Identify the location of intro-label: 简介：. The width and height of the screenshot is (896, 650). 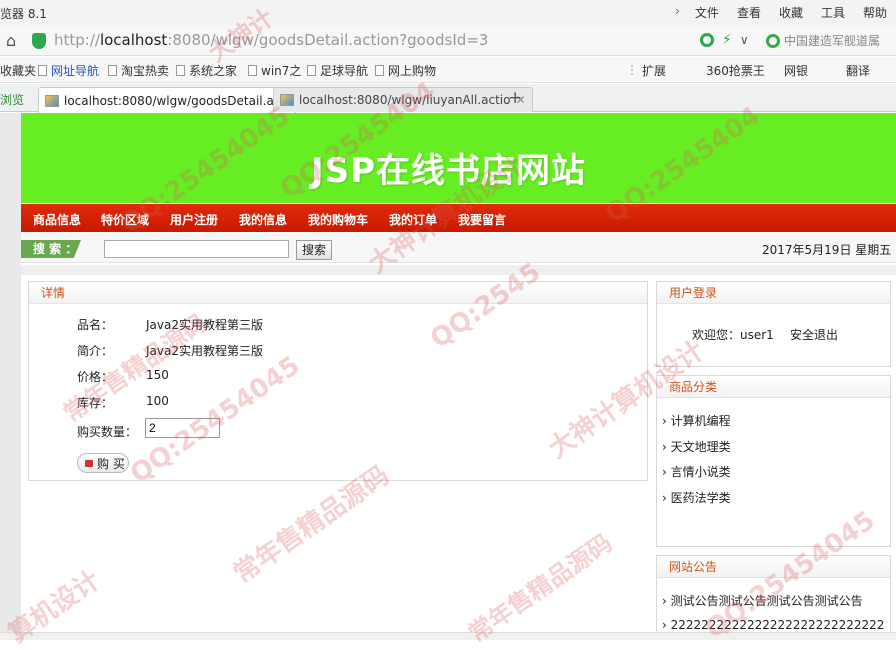
(95, 351).